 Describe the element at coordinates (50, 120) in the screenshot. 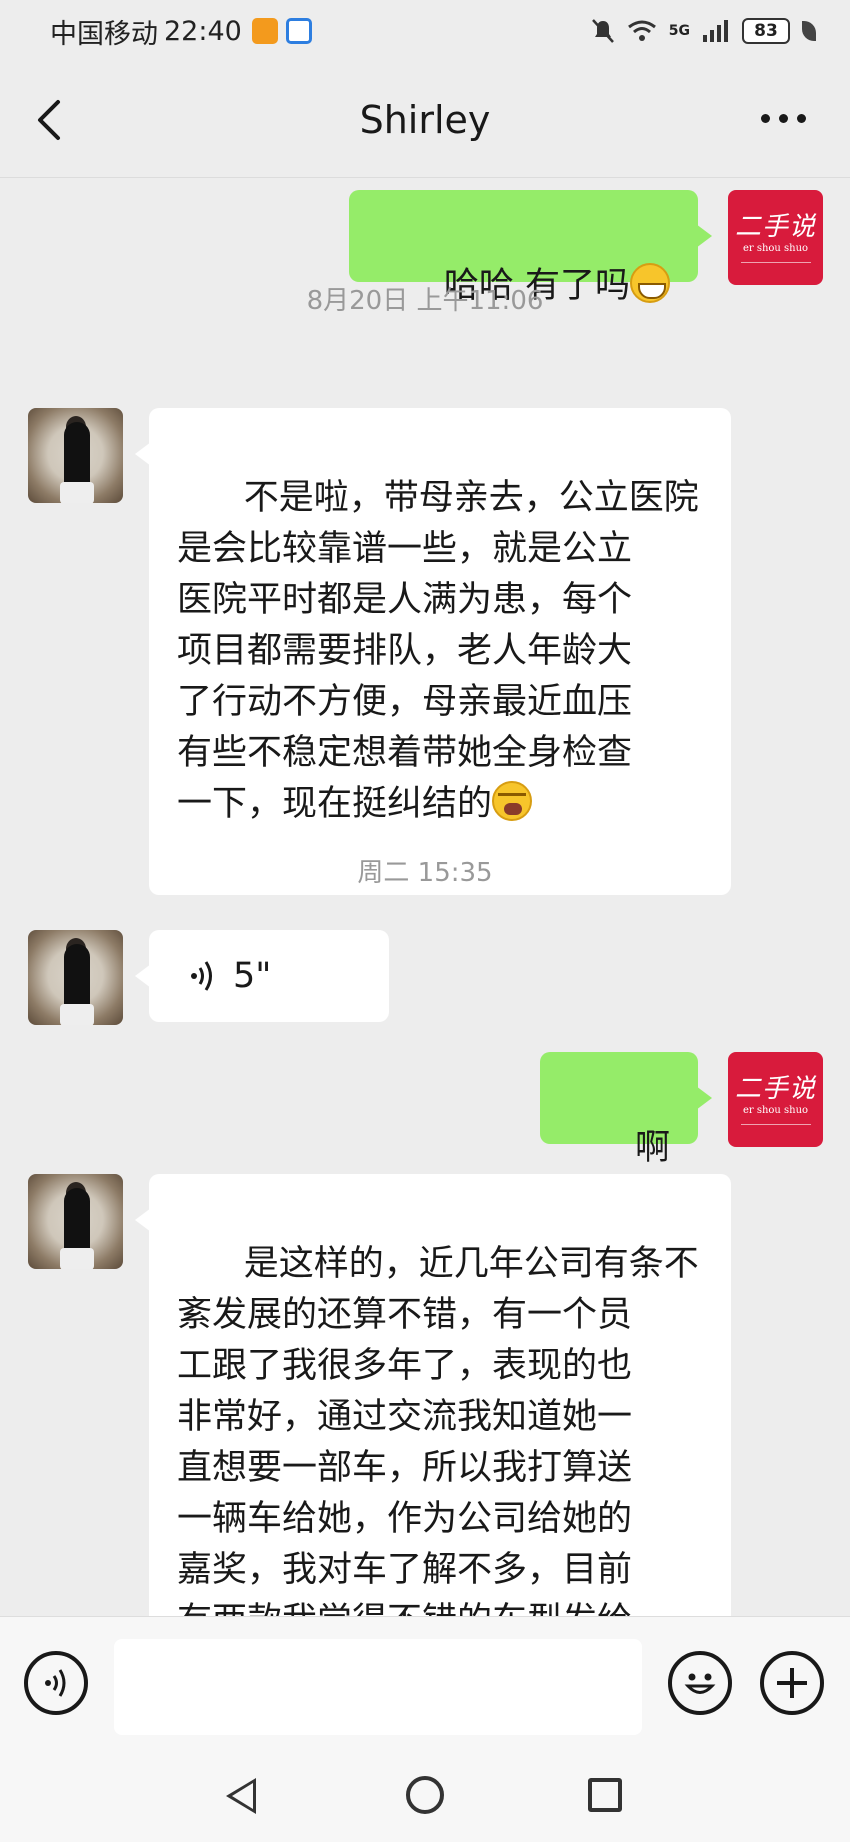

I see `back-arrow-icon` at that location.